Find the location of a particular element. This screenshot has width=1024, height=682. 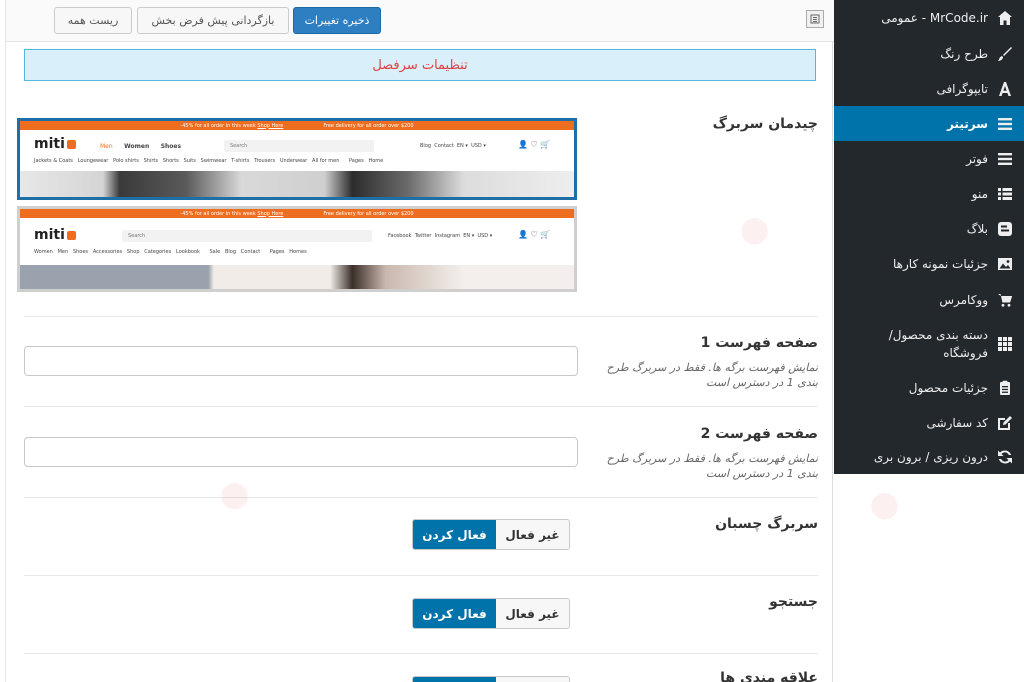

sync-icon is located at coordinates (1005, 457).